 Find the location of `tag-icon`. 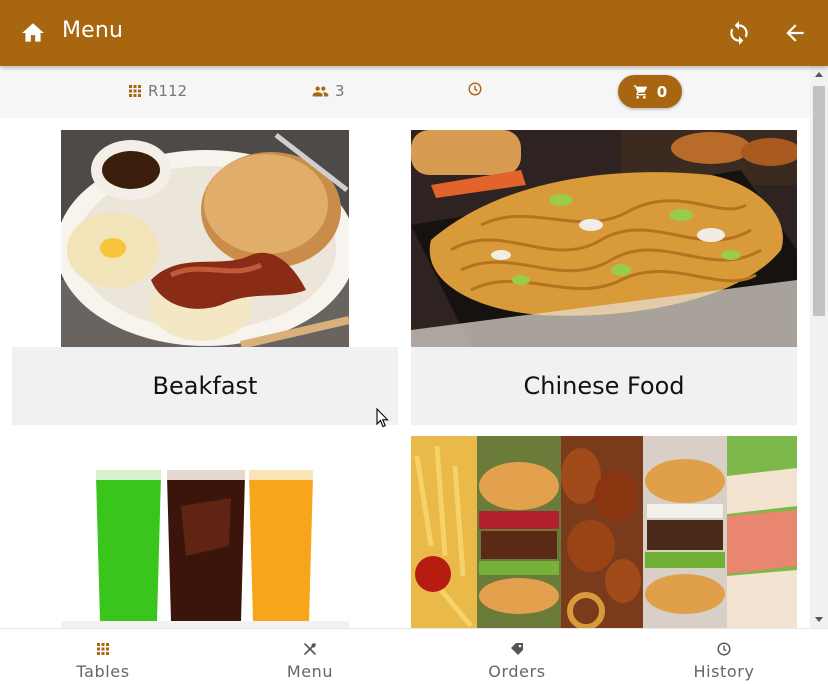

tag-icon is located at coordinates (517, 649).